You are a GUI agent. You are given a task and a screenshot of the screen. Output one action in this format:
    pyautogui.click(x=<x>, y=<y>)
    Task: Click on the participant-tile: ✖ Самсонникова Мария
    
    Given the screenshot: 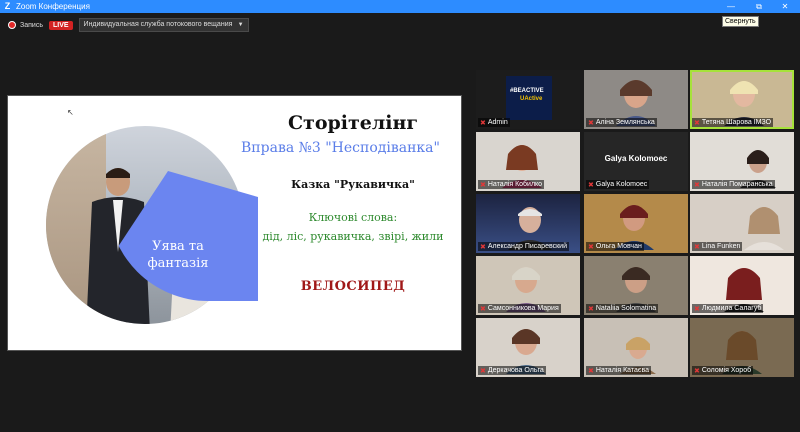 What is the action you would take?
    pyautogui.click(x=528, y=285)
    